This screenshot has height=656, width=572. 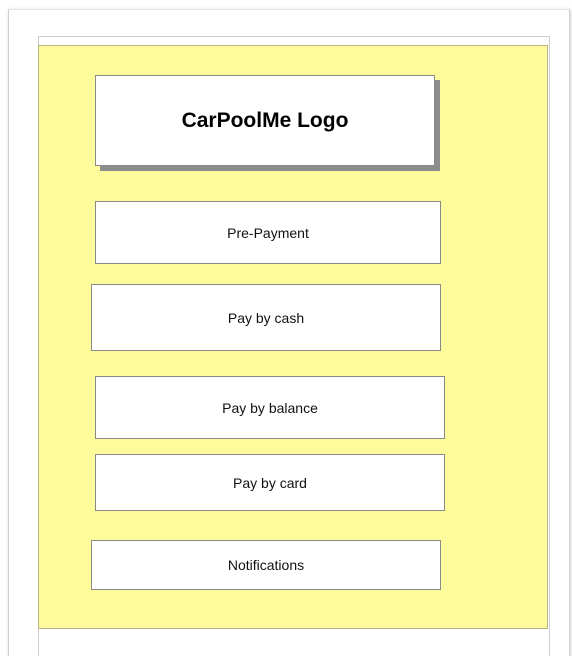 I want to click on pay-by-card-label: Pay by card, so click(x=270, y=482).